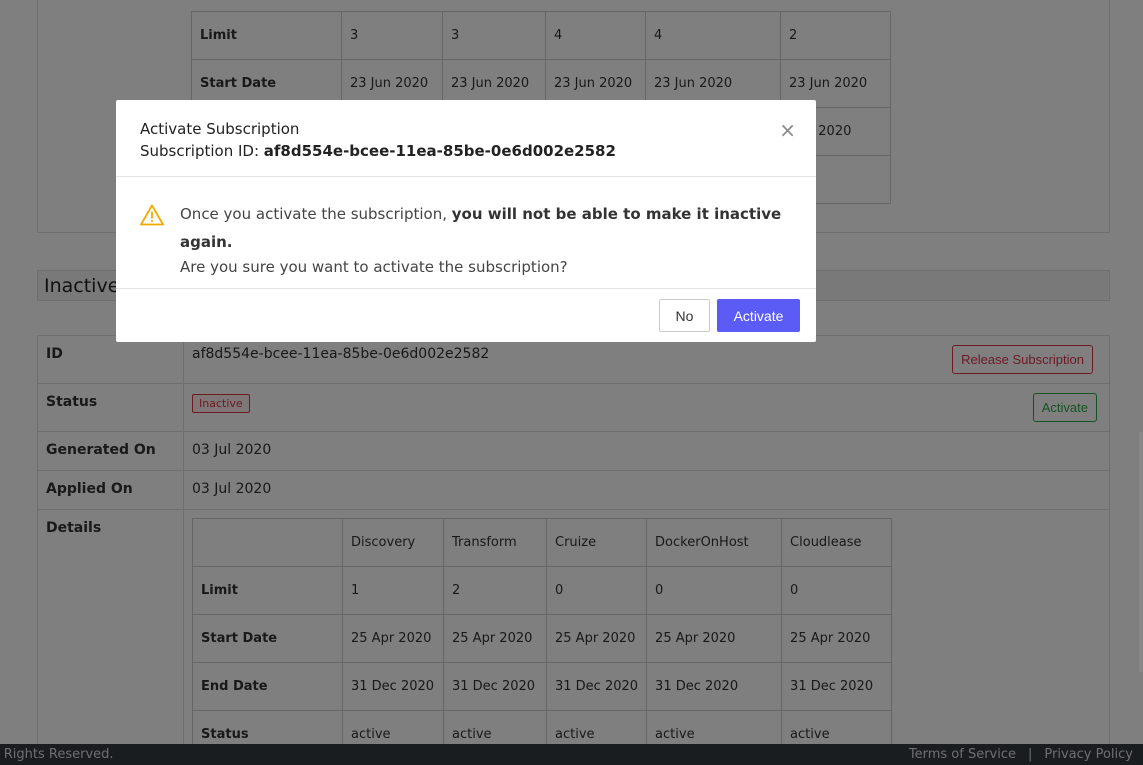 Image resolution: width=1143 pixels, height=765 pixels. What do you see at coordinates (439, 151) in the screenshot?
I see `subscription-id-value: af8d554e-bcee-11ea-85be-0e6d002e2582` at bounding box center [439, 151].